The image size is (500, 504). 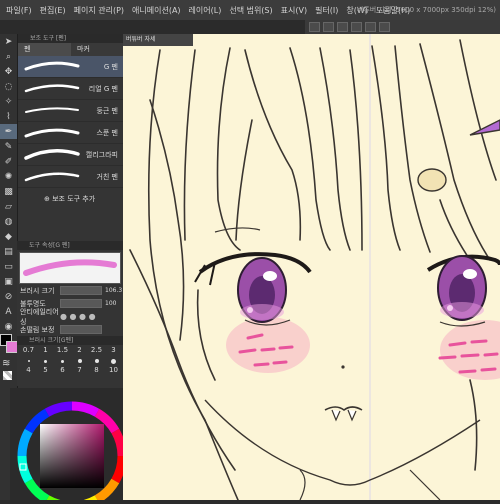 What do you see at coordinates (8, 101) in the screenshot?
I see `wand-icon: ✧` at bounding box center [8, 101].